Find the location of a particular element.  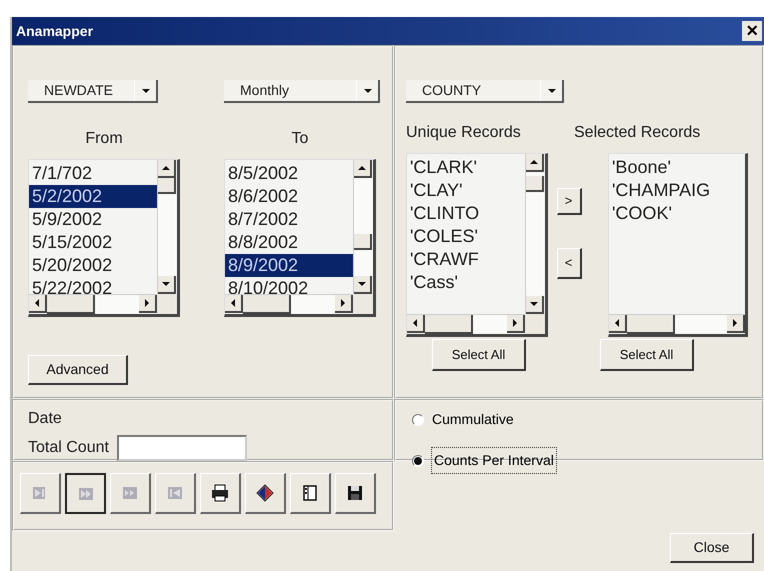

list-item: 'CLINTO is located at coordinates (466, 213).